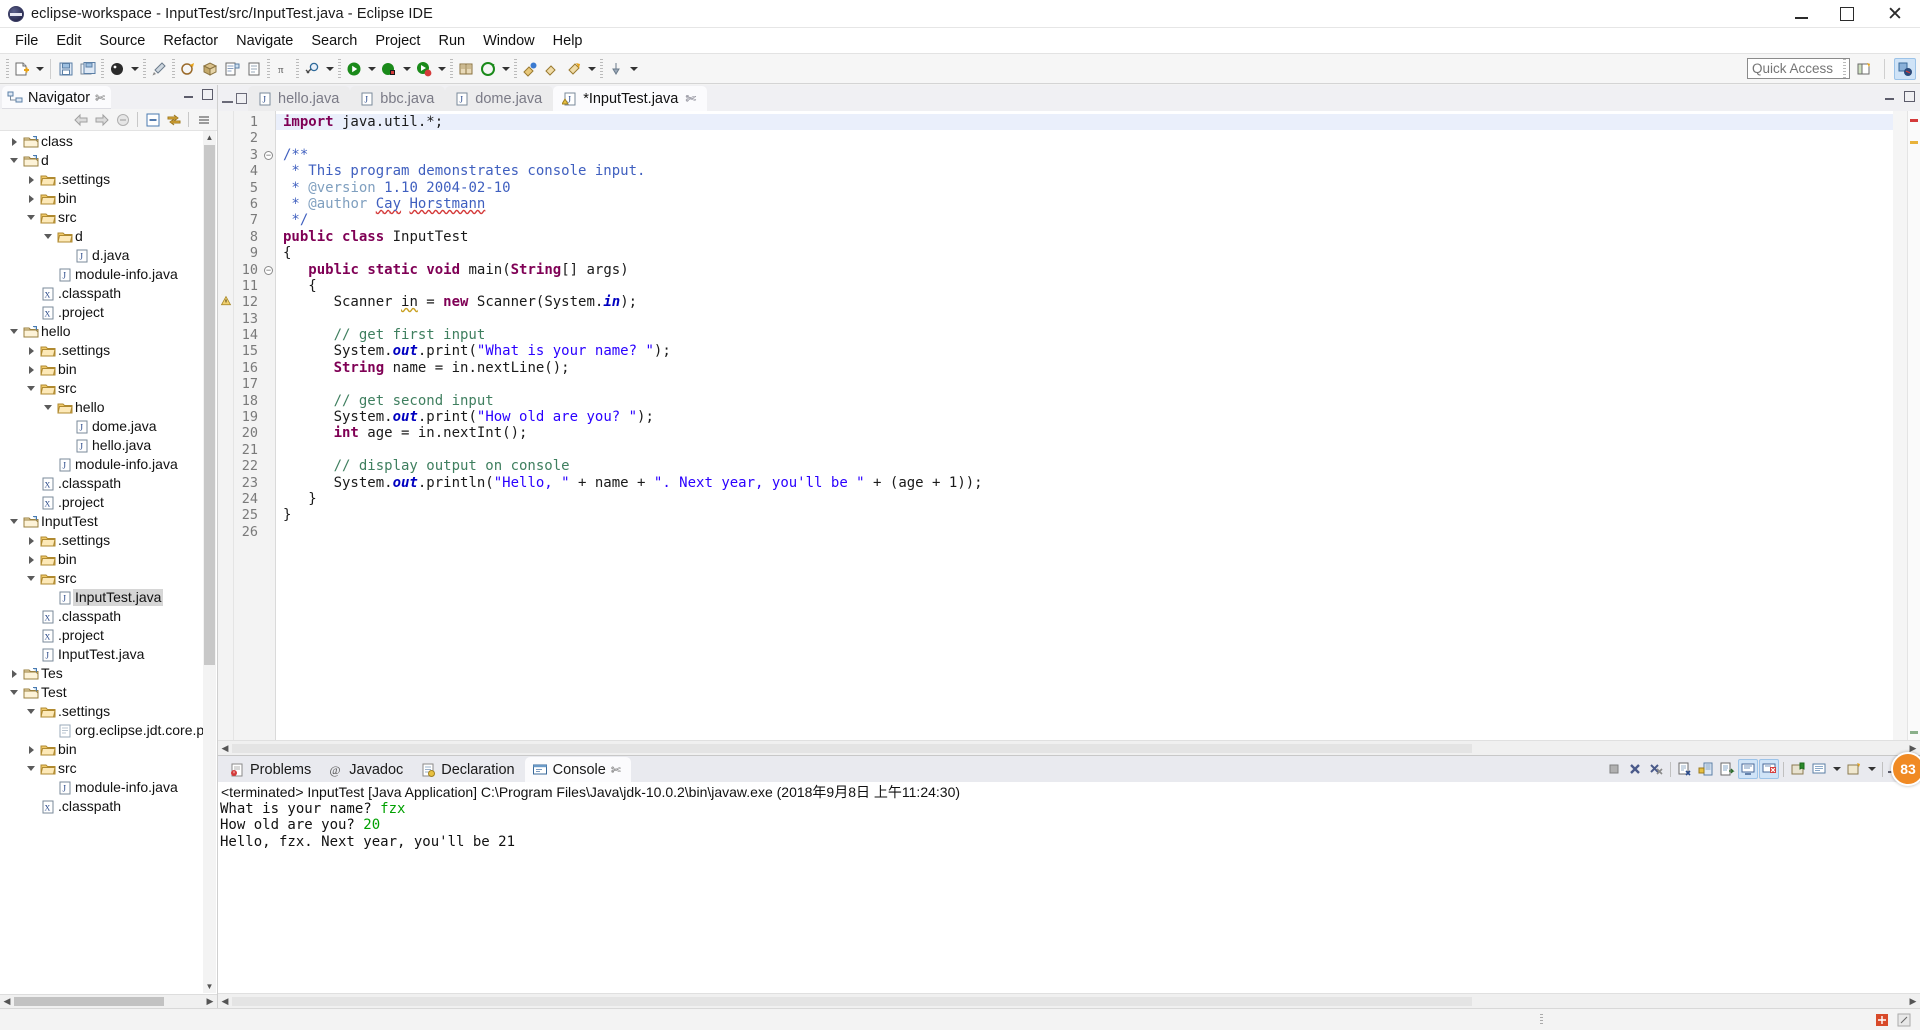 The image size is (1920, 1030). What do you see at coordinates (173, 119) in the screenshot?
I see `link-with-editor-icon` at bounding box center [173, 119].